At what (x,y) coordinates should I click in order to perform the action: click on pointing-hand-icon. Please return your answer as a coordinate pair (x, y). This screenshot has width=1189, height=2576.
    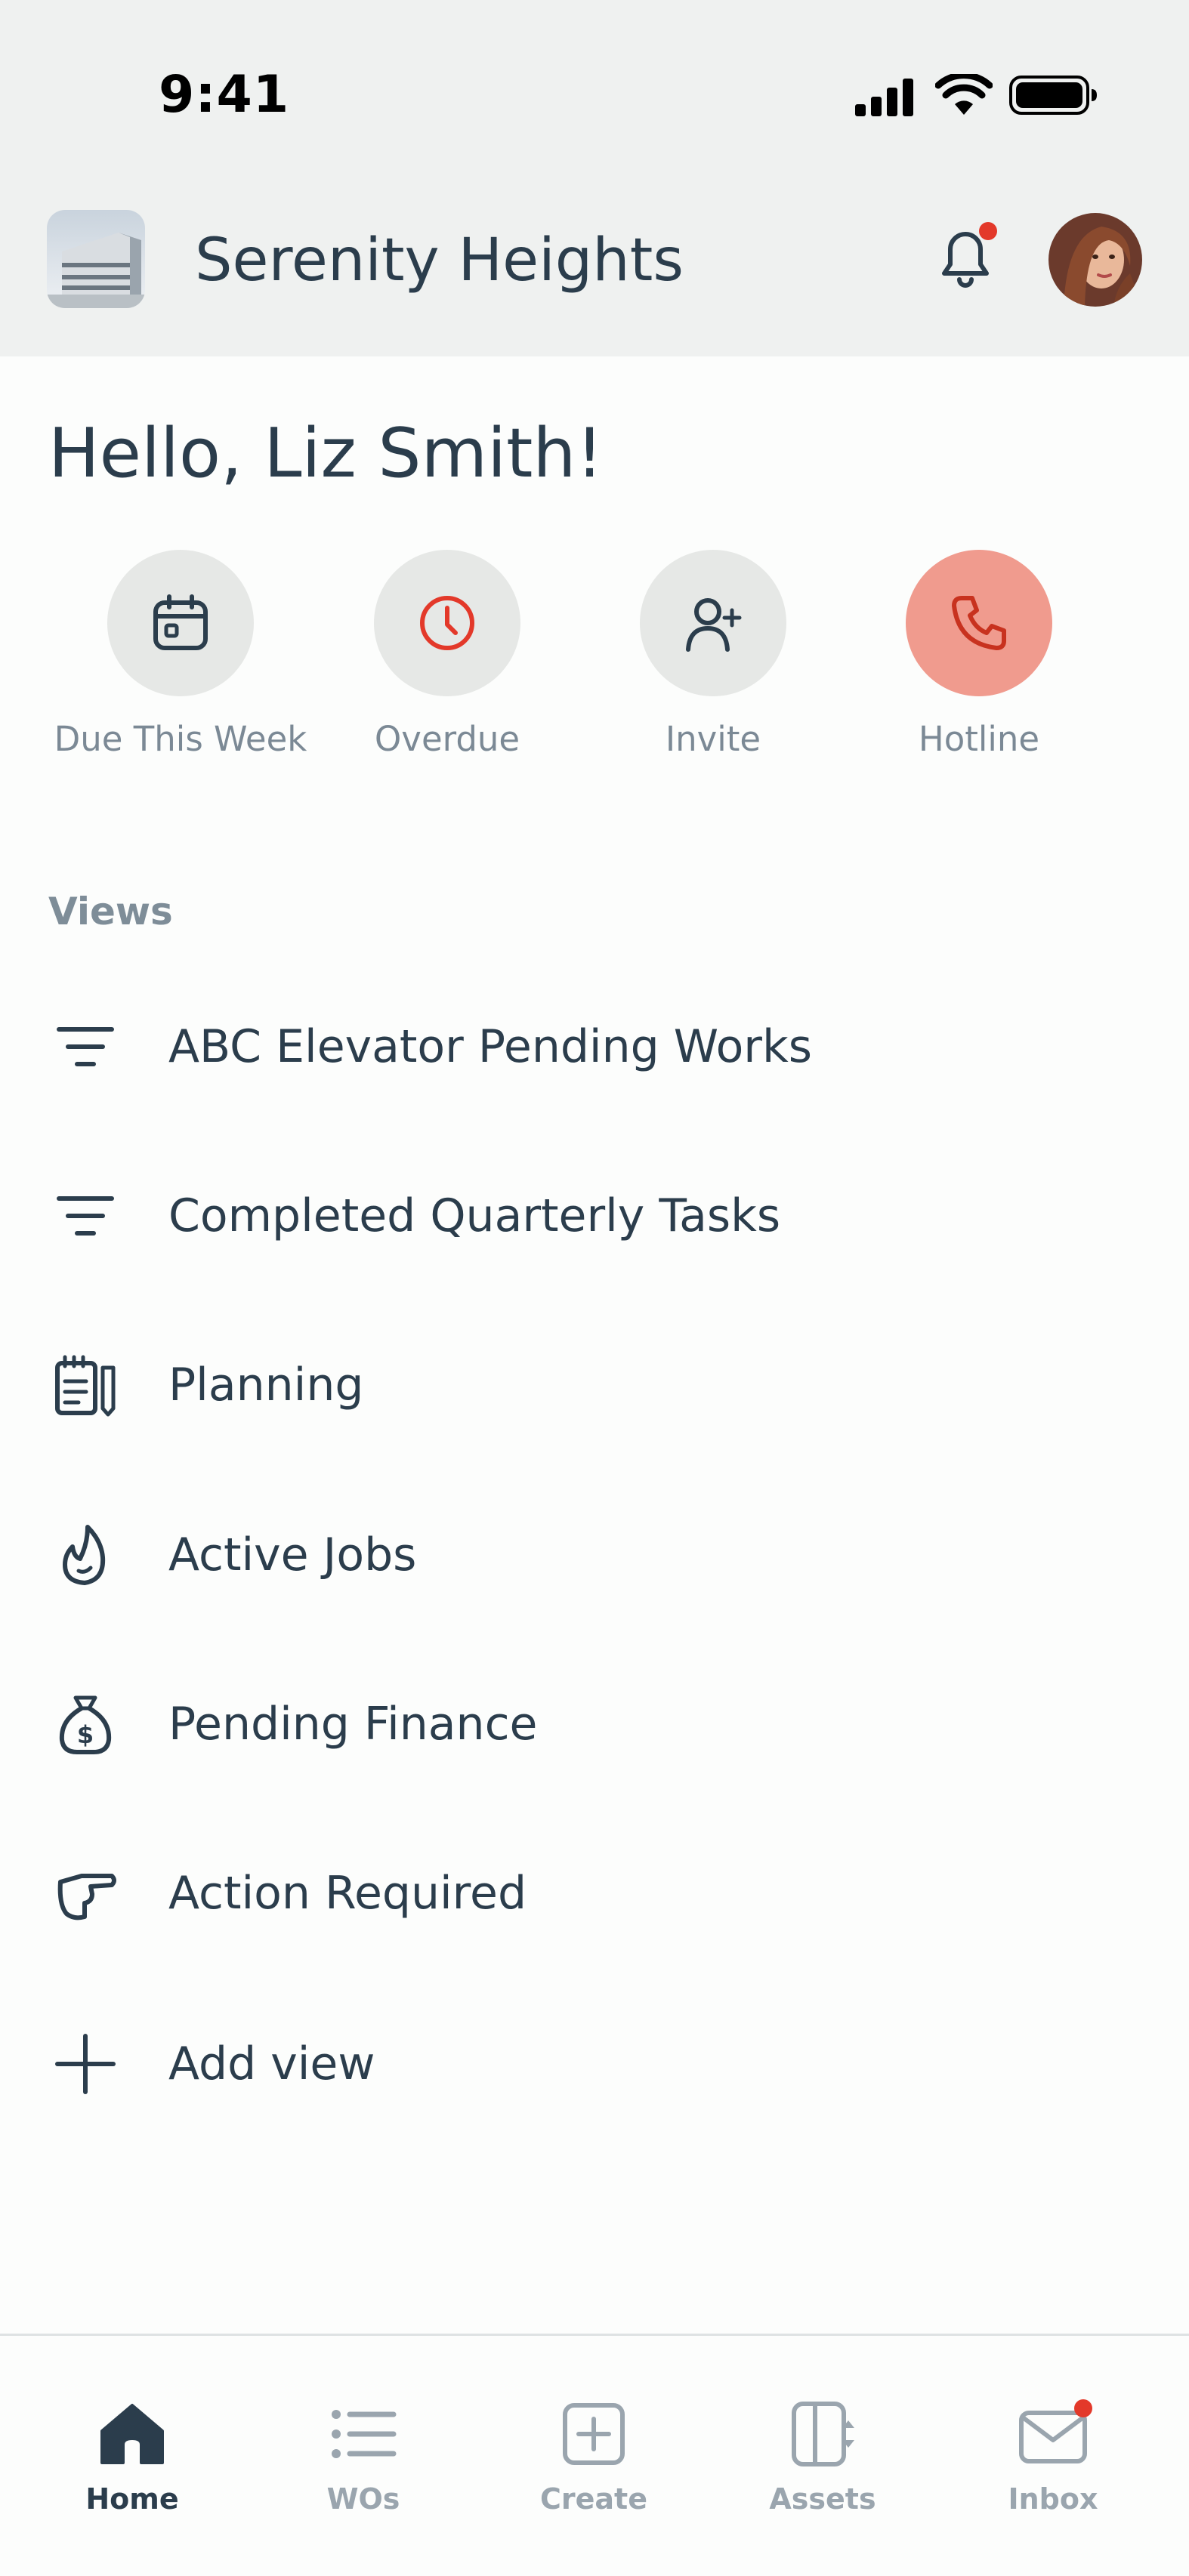
    Looking at the image, I should click on (86, 1897).